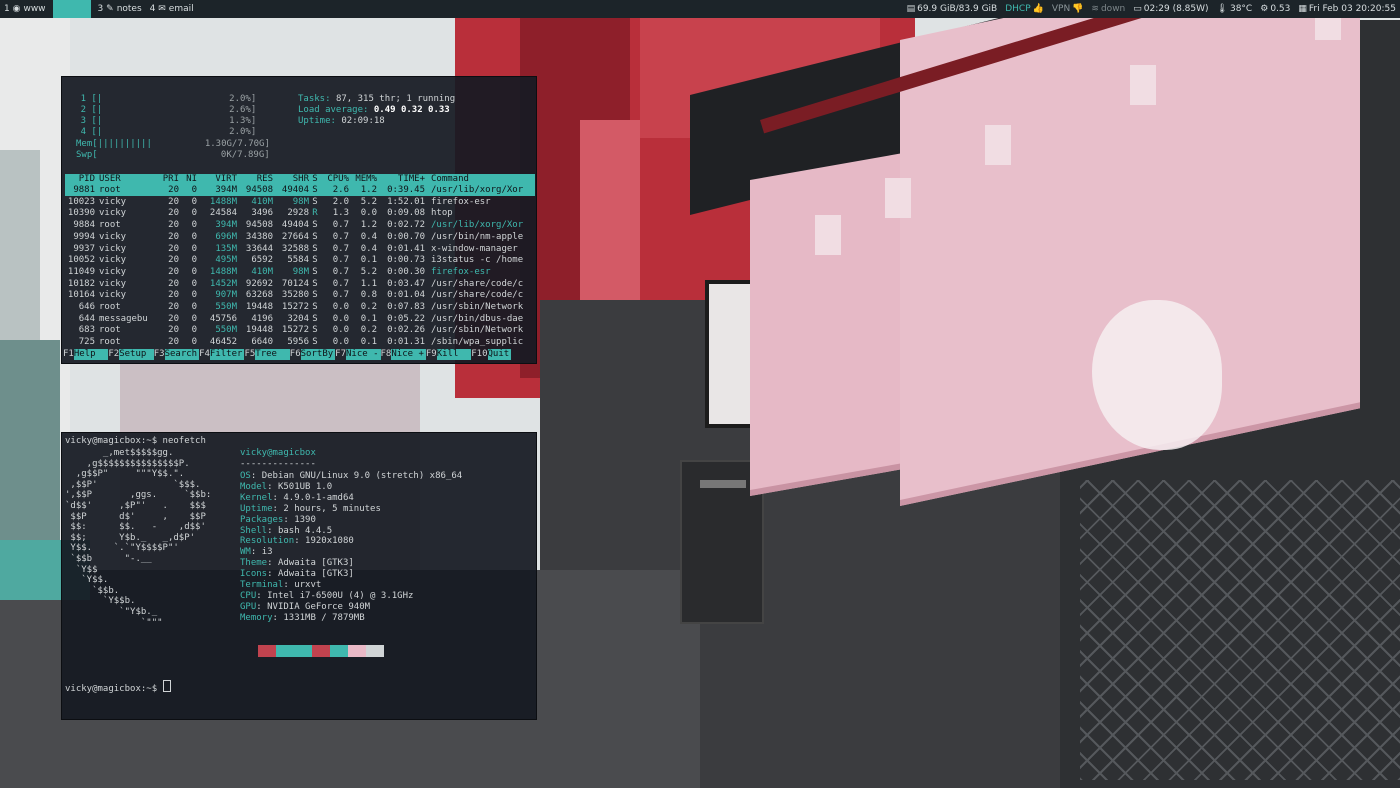 The image size is (1400, 788). Describe the element at coordinates (368, 225) in the screenshot. I see `cell-mem: 1.2` at that location.